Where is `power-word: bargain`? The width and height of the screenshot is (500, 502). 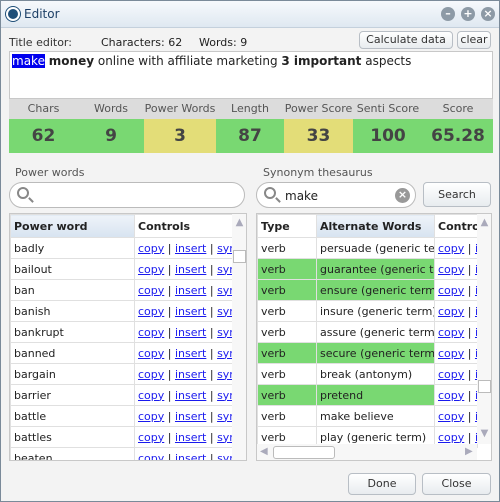 power-word: bargain is located at coordinates (72, 374).